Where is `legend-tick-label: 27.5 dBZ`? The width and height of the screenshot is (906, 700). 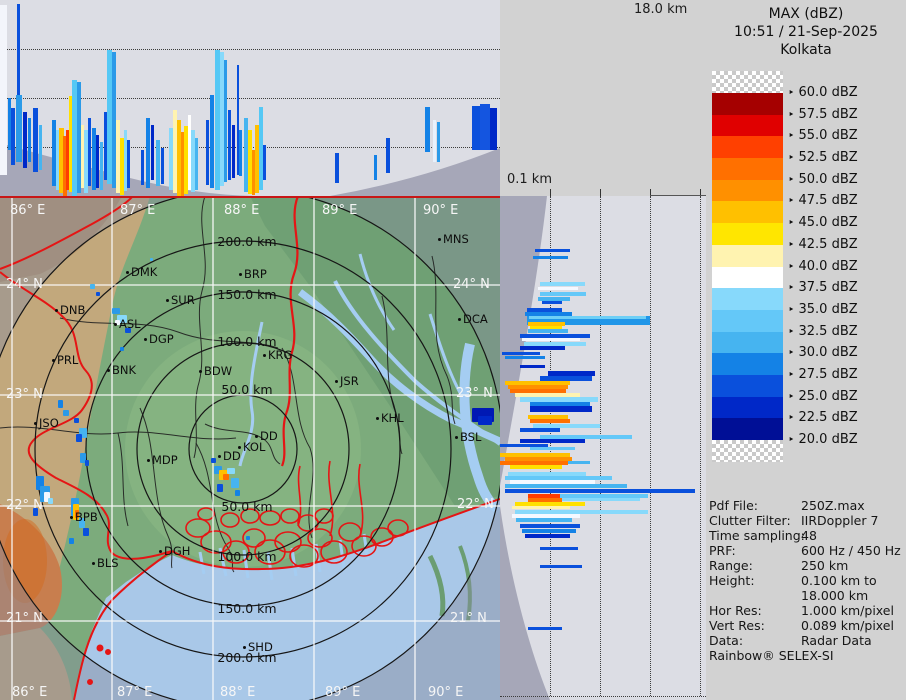 legend-tick-label: 27.5 dBZ is located at coordinates (823, 374).